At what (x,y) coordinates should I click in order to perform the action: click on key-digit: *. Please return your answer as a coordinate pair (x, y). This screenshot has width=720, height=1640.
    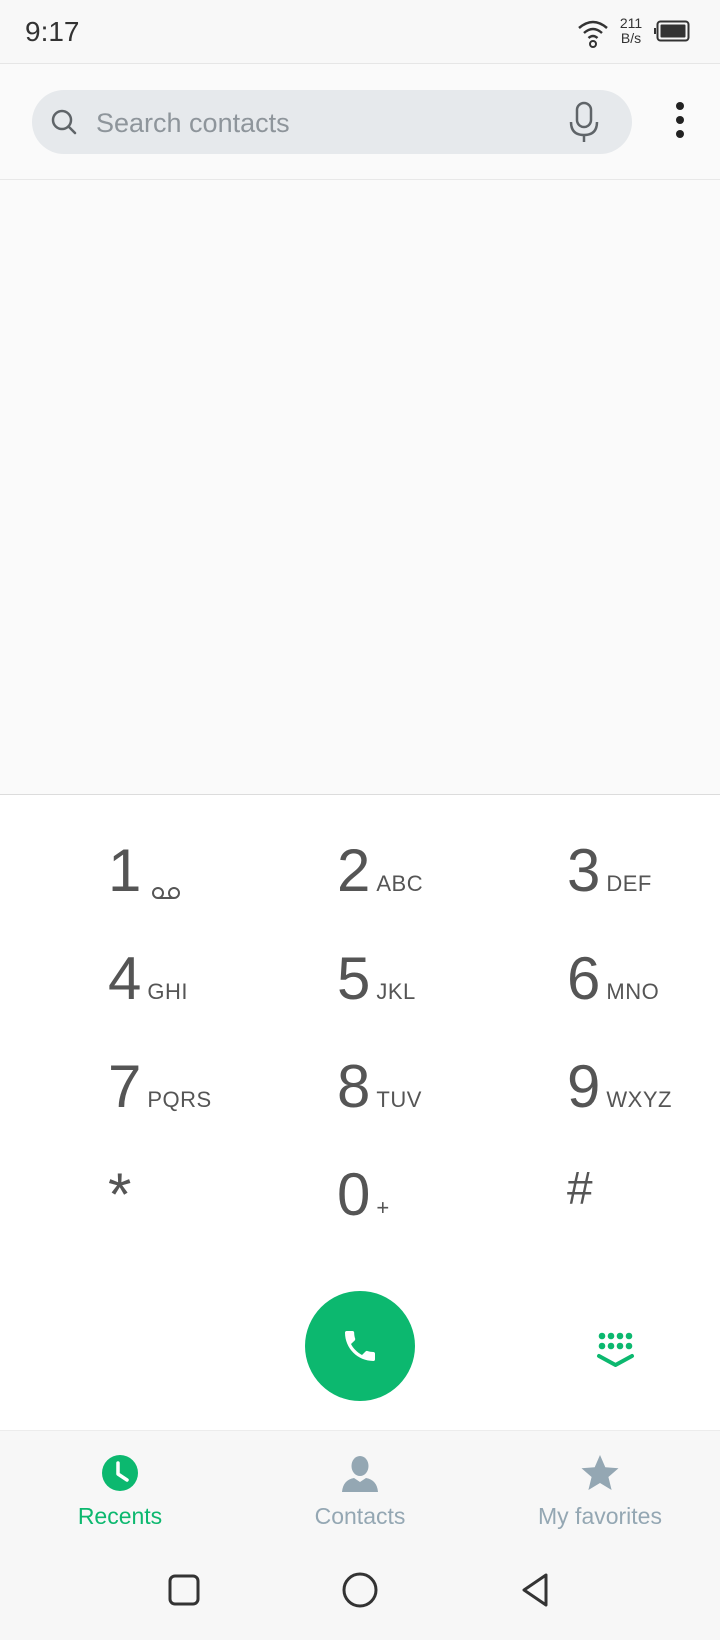
    Looking at the image, I should click on (120, 1194).